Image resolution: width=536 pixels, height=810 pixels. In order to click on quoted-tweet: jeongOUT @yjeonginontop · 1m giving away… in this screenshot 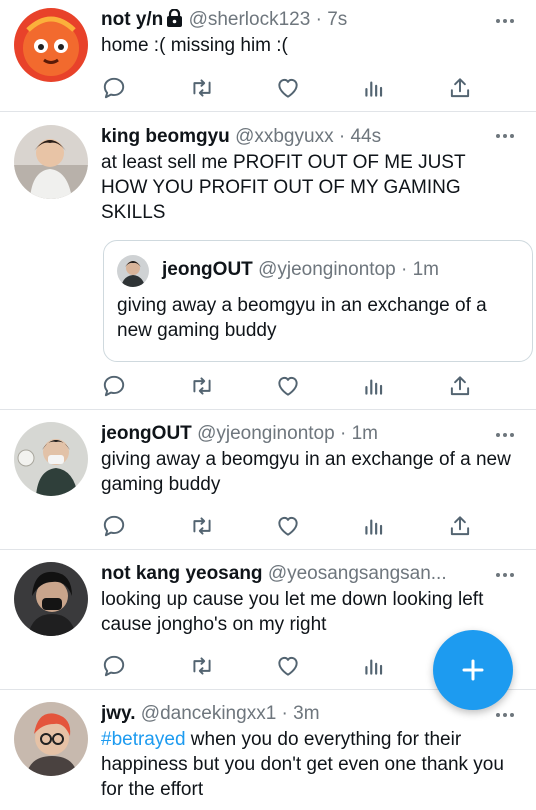, I will do `click(318, 301)`.